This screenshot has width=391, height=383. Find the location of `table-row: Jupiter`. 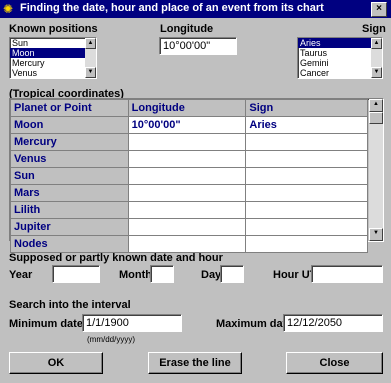

table-row: Jupiter is located at coordinates (189, 227).